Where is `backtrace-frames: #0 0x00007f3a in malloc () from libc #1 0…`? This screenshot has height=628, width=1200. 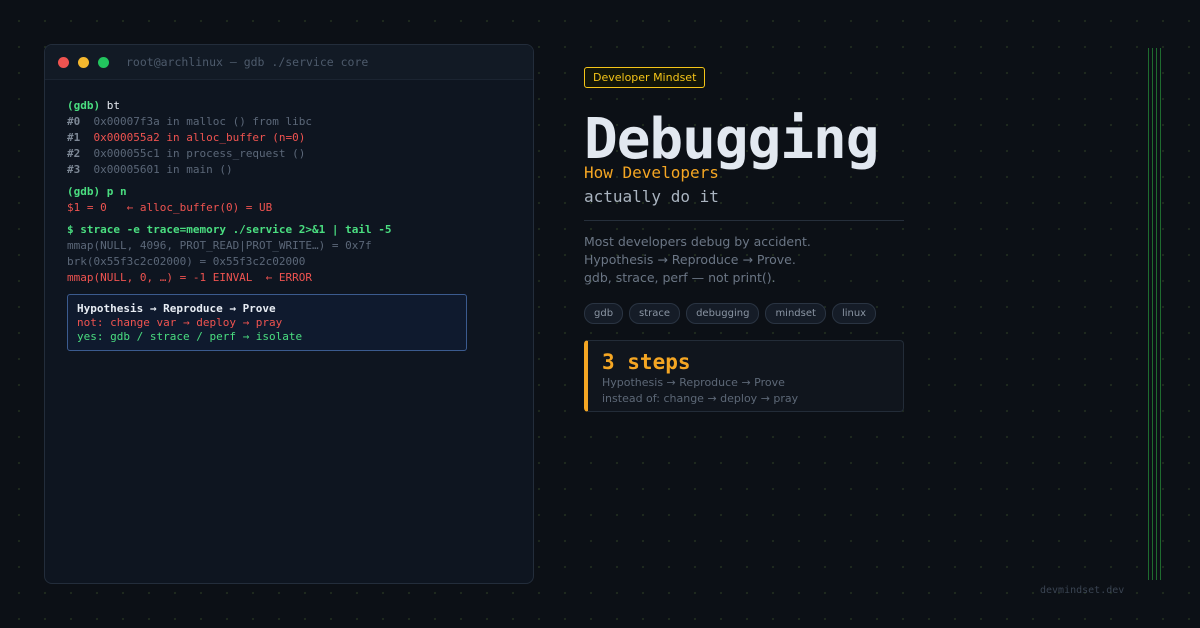 backtrace-frames: #0 0x00007f3a in malloc () from libc #1 0… is located at coordinates (300, 146).